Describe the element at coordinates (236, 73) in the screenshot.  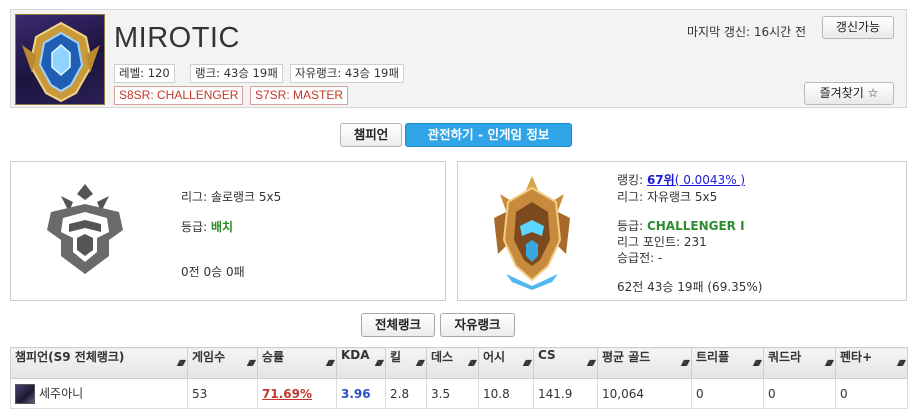
I see `solo-rank-record-tag: 랭크: 43승 19패` at that location.